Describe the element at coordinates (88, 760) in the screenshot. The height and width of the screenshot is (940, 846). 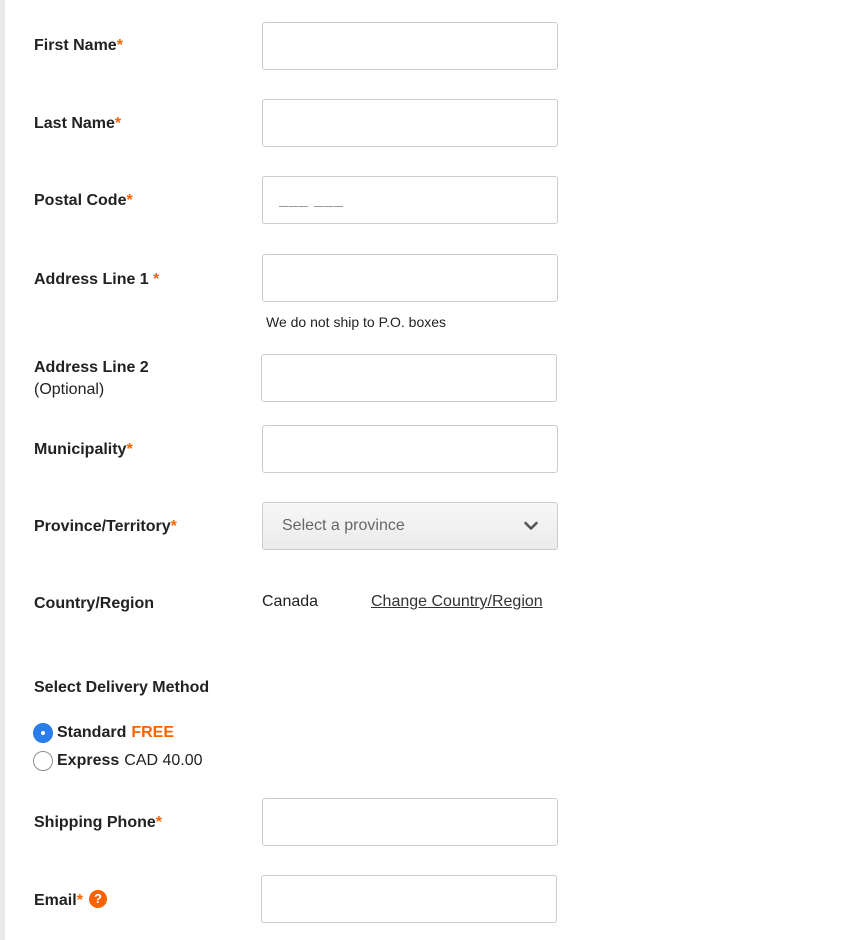
I see `option-name: Express` at that location.